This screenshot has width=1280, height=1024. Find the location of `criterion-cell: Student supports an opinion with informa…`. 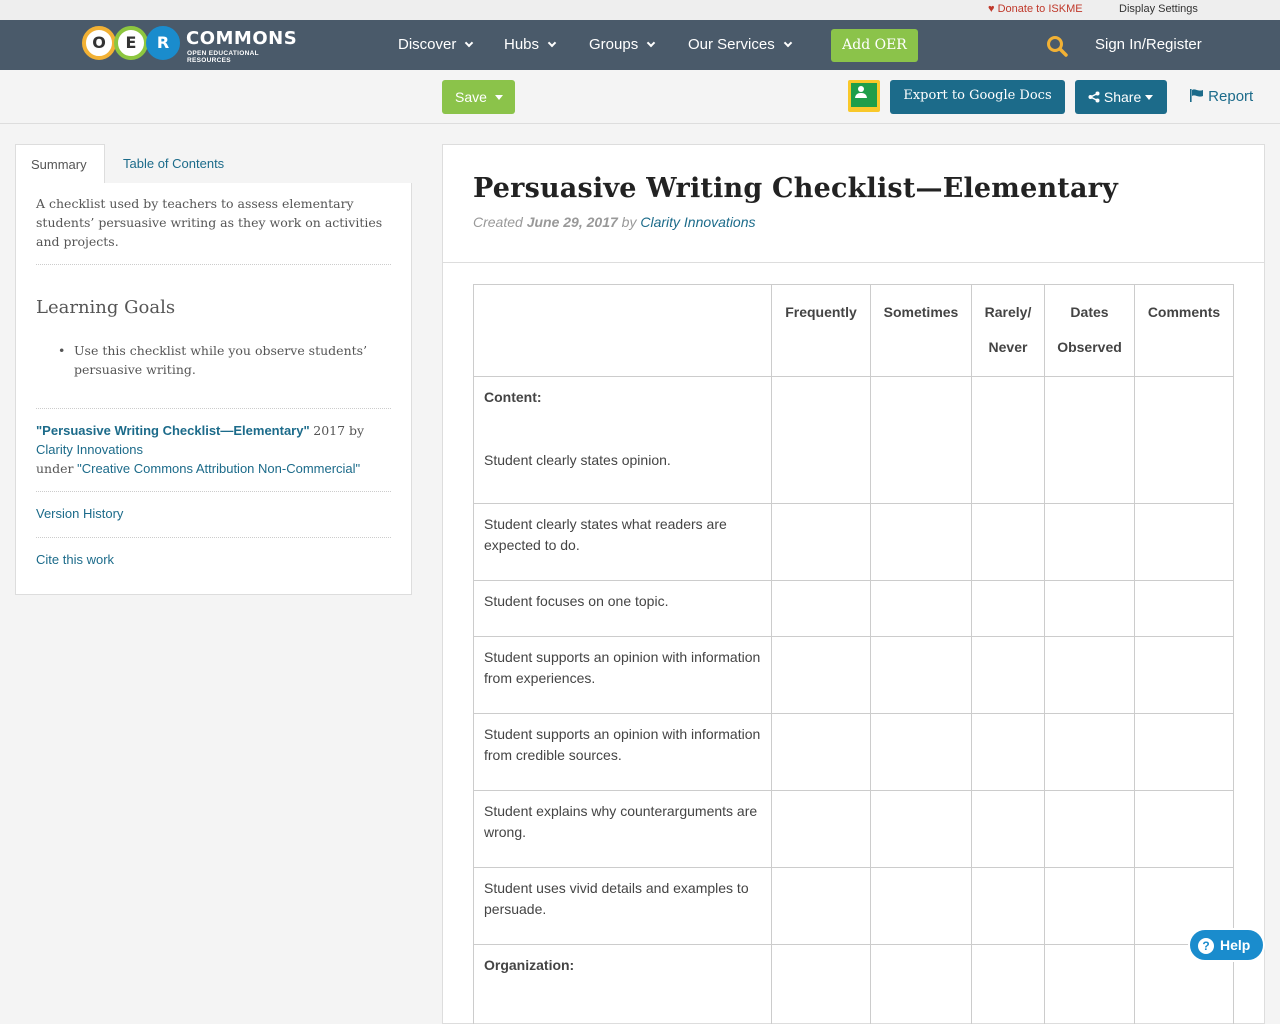

criterion-cell: Student supports an opinion with informa… is located at coordinates (622, 675).